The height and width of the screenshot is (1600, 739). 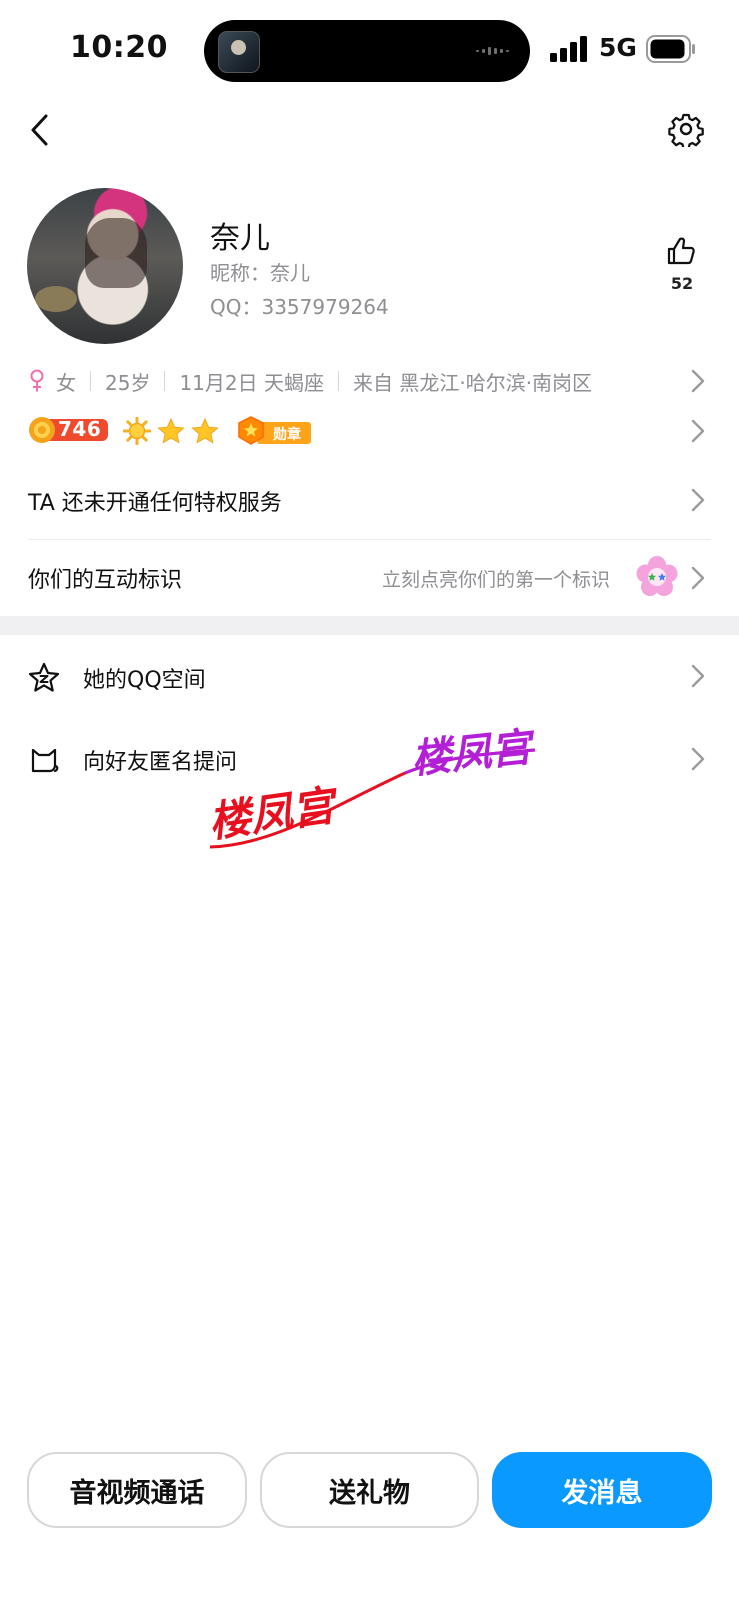 I want to click on birthday-text: 11月2日 天蝎座, so click(x=251, y=382).